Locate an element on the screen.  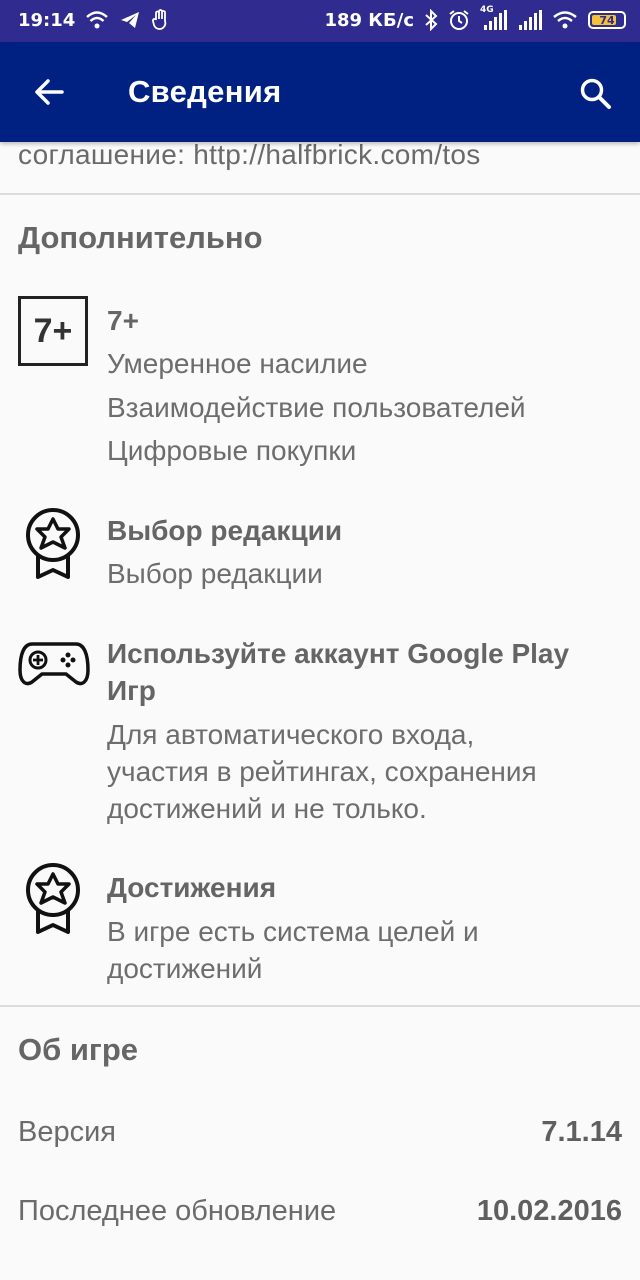
signal-type-label: 4G is located at coordinates (487, 10).